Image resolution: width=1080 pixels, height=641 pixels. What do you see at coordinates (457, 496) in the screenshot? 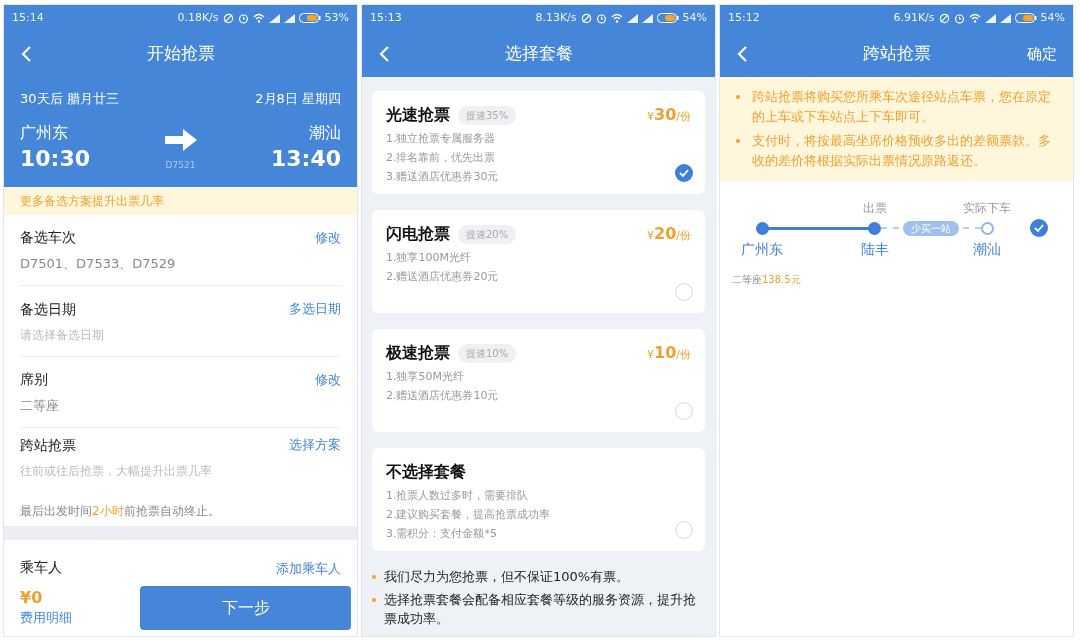
I see `package-feature: 1.抢票人数过多时，需要排队` at bounding box center [457, 496].